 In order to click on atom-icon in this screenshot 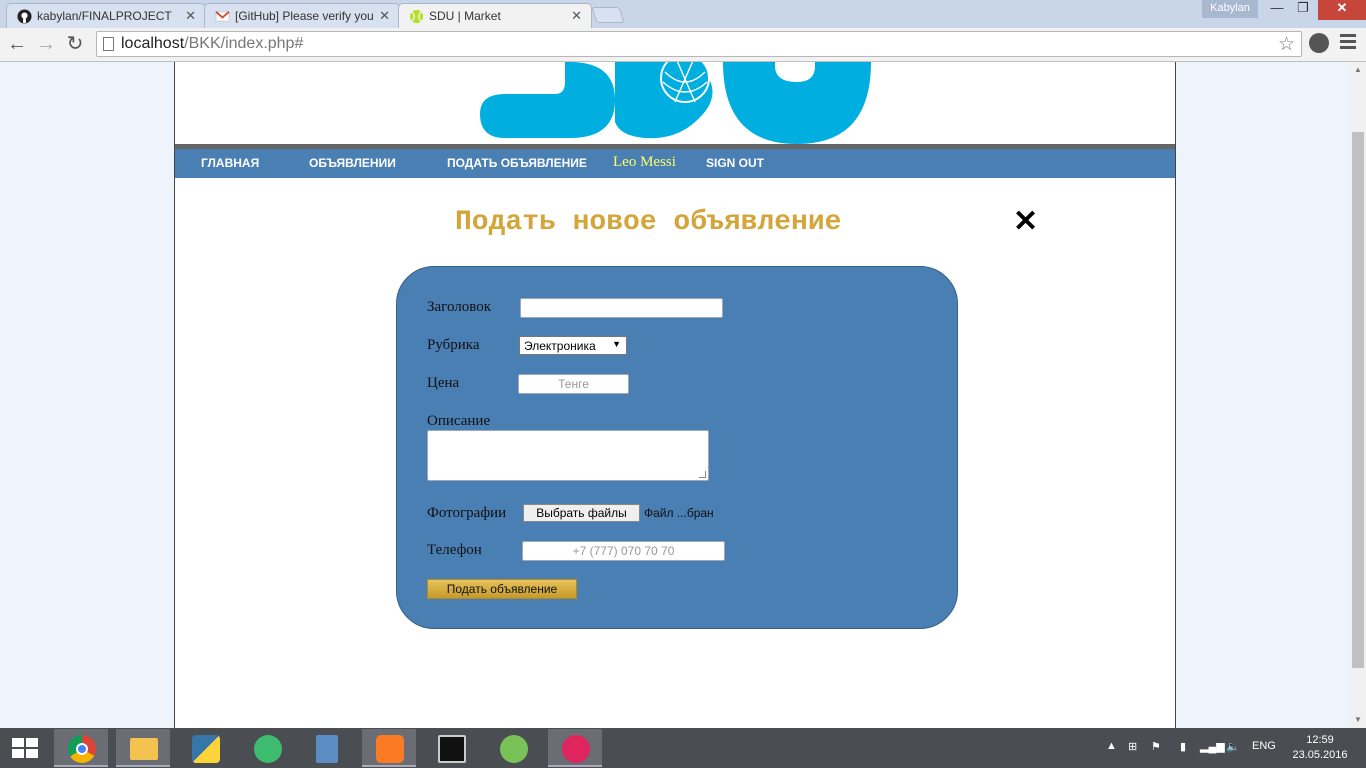, I will do `click(268, 749)`.